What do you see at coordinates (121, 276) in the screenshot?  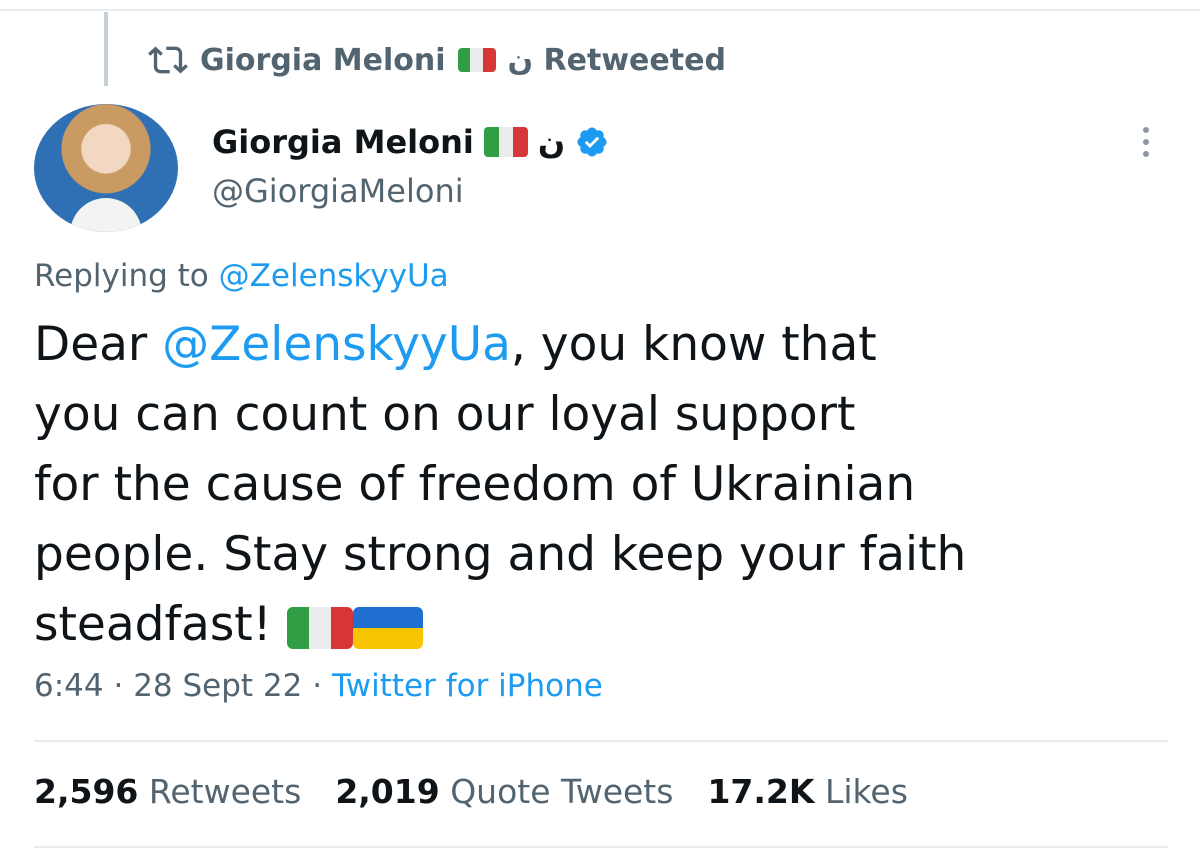 I see `reply-prefix: Replying to` at bounding box center [121, 276].